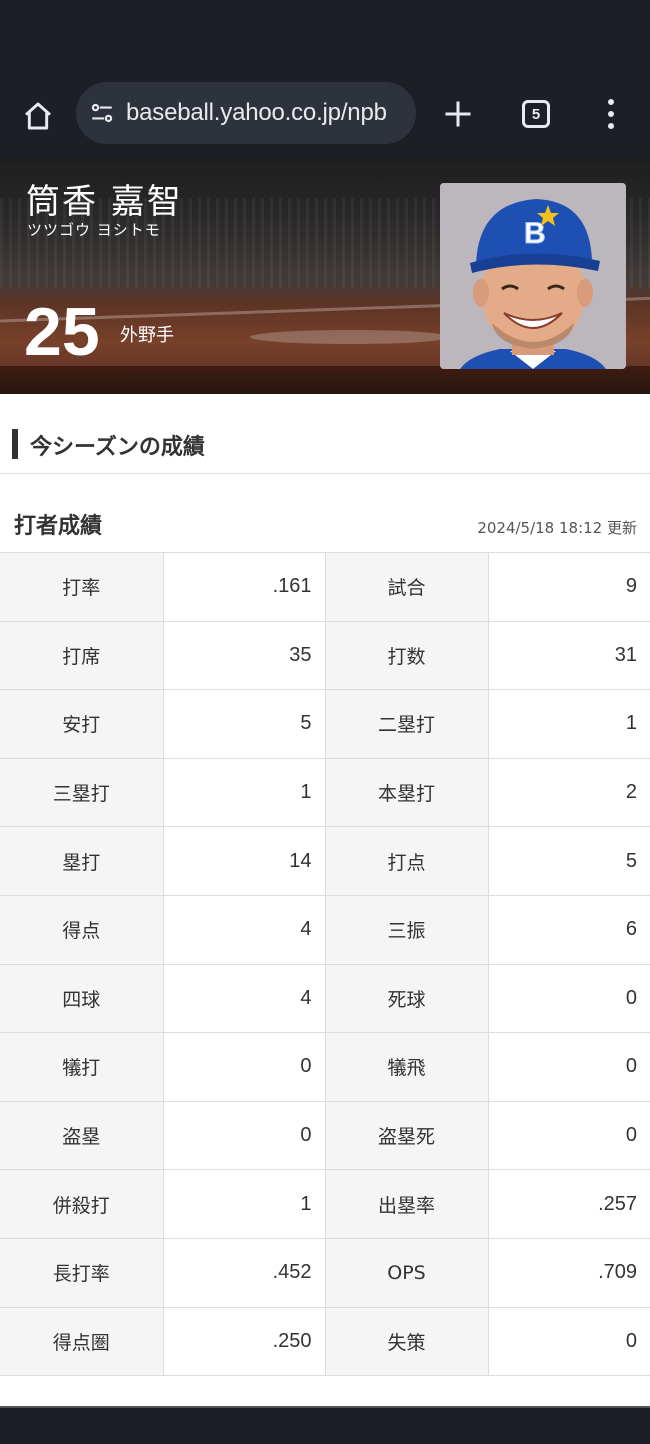 This screenshot has height=1444, width=650. What do you see at coordinates (147, 335) in the screenshot?
I see `player-position: 外野手` at bounding box center [147, 335].